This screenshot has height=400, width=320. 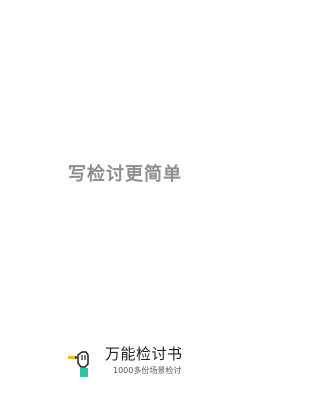 What do you see at coordinates (144, 354) in the screenshot?
I see `app-name: 万能检讨书` at bounding box center [144, 354].